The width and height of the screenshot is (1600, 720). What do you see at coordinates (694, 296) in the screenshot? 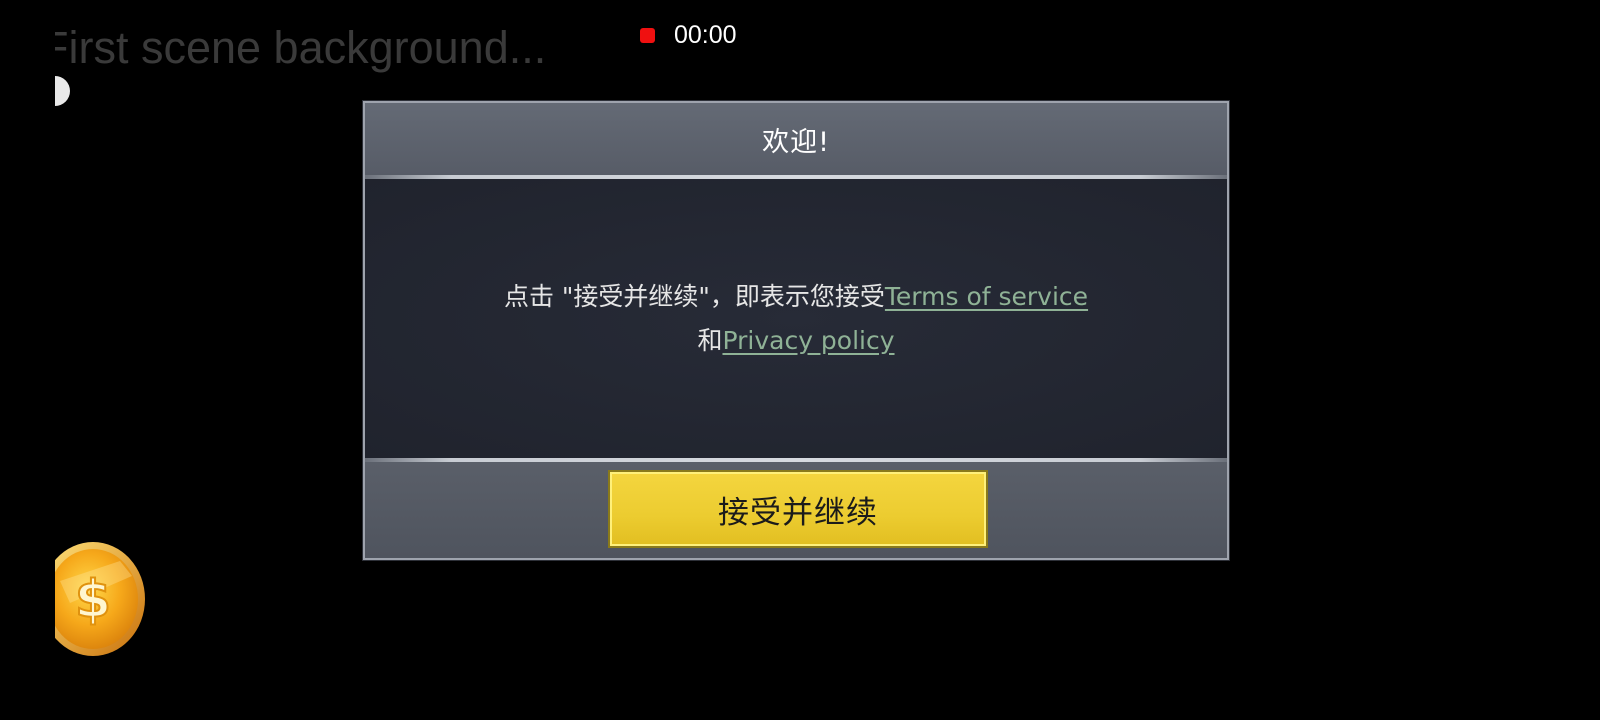
I see `consent-message-text: 点击 "接受并继续"，即表示您接受` at bounding box center [694, 296].